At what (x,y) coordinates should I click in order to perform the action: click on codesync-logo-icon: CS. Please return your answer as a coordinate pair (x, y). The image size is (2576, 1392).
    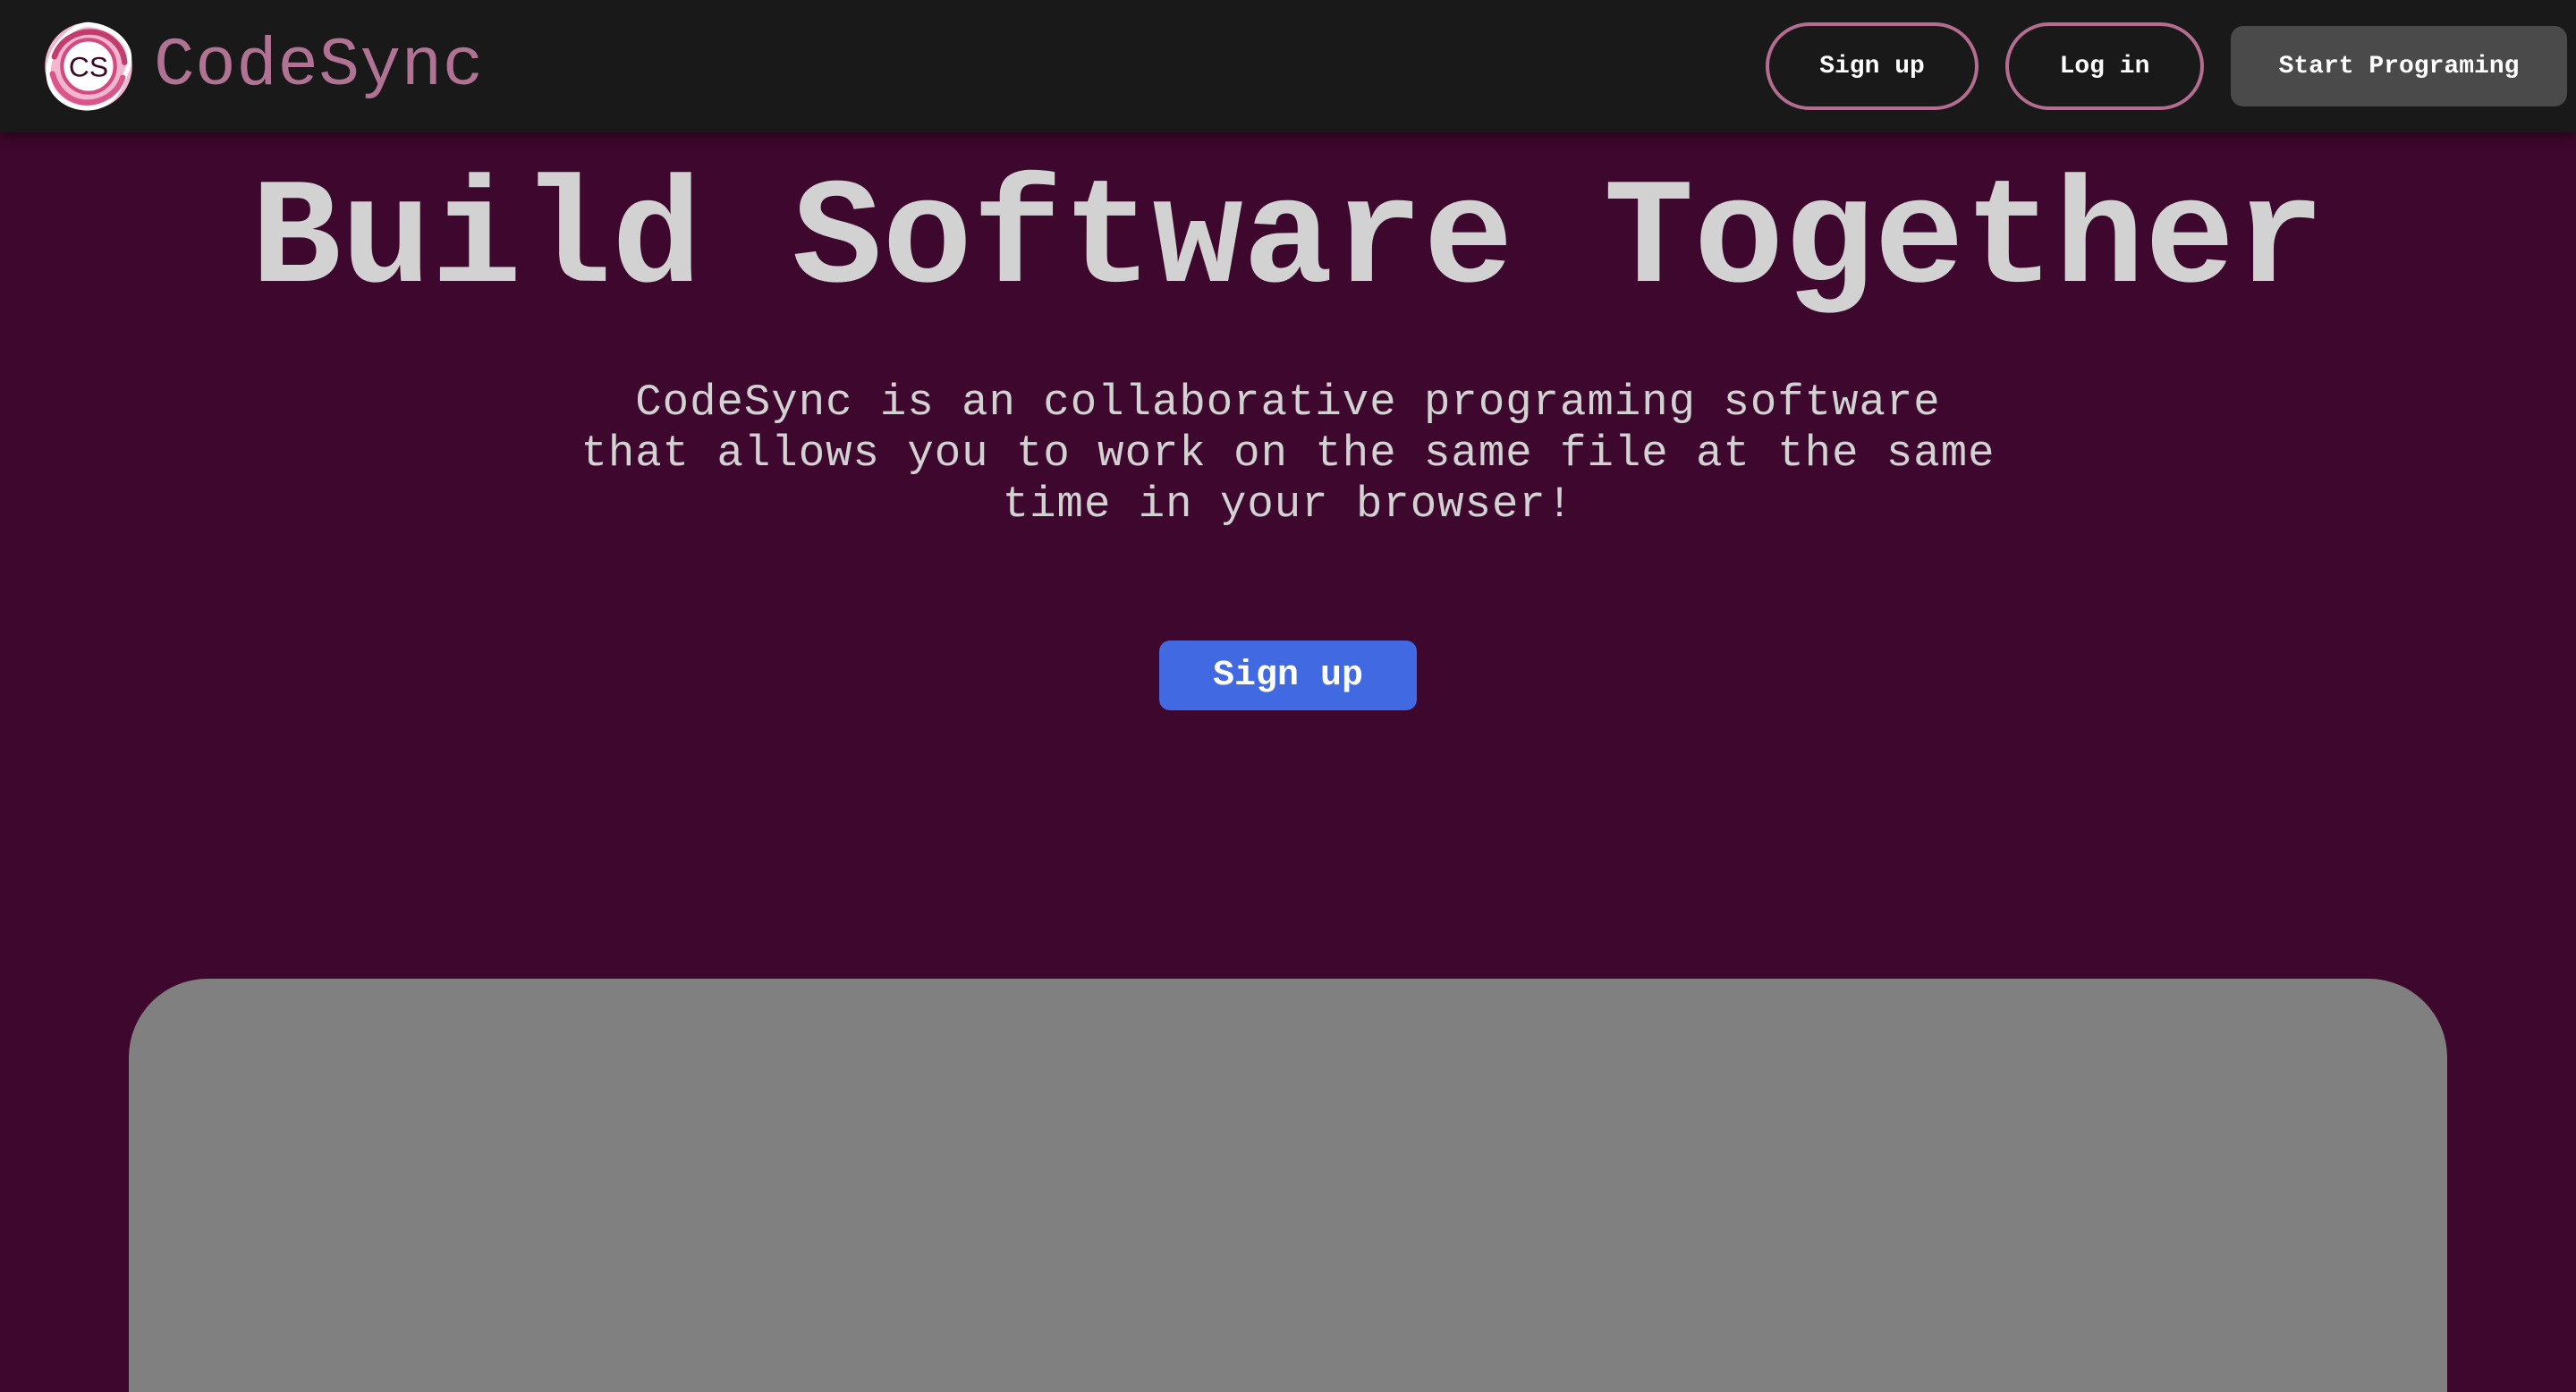
    Looking at the image, I should click on (88, 66).